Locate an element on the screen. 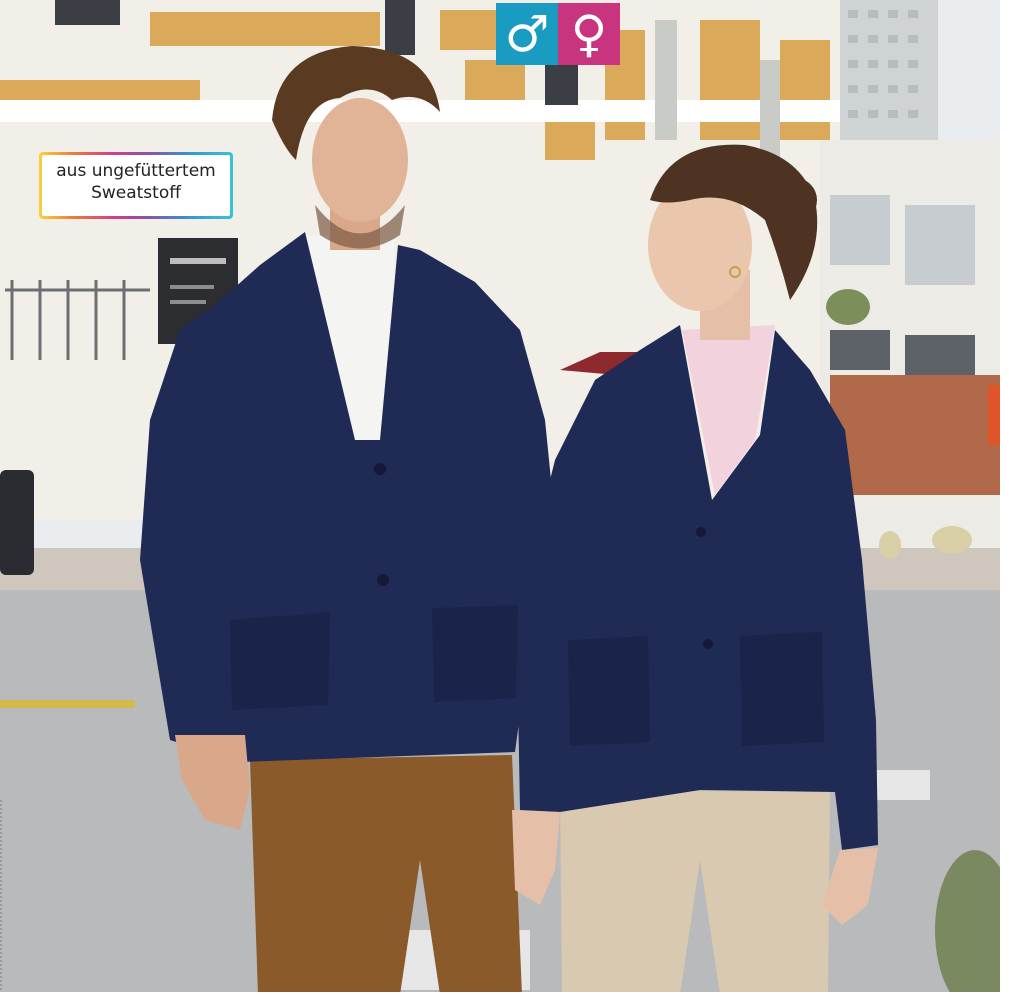 This screenshot has width=1009, height=995. female-symbol-icon: ♀ is located at coordinates (589, 34).